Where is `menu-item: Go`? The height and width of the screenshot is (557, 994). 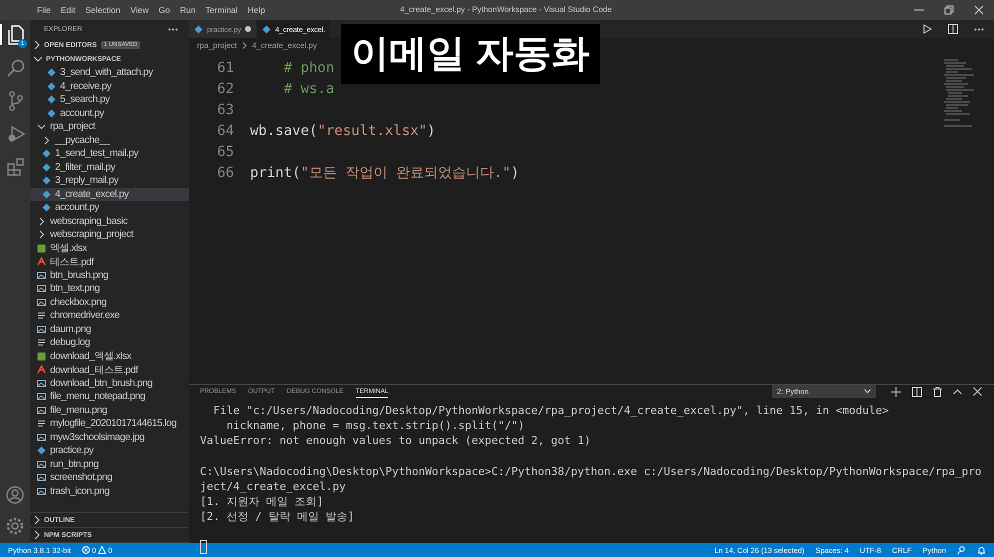 menu-item: Go is located at coordinates (164, 10).